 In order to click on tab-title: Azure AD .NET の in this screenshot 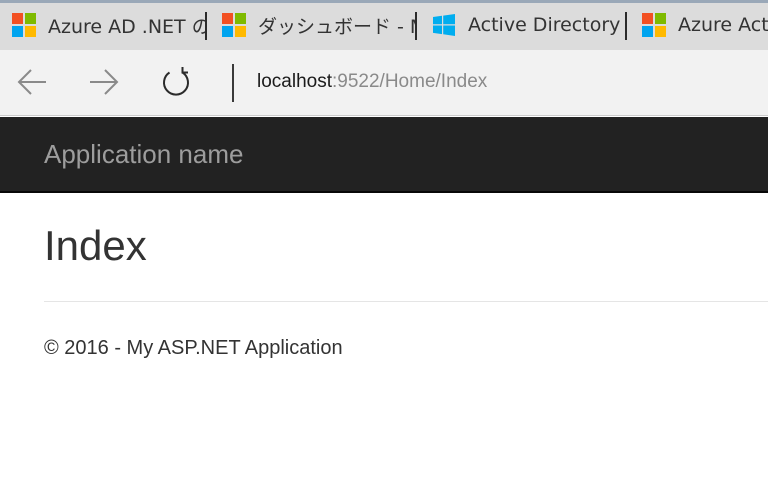, I will do `click(127, 26)`.